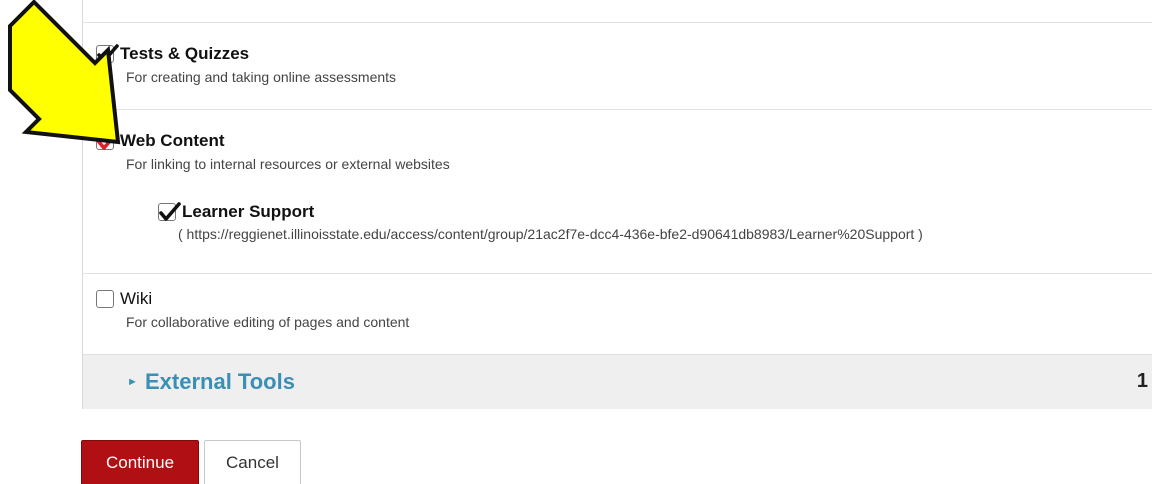 The width and height of the screenshot is (1152, 484). What do you see at coordinates (64, 72) in the screenshot?
I see `yellow-arrow-icon` at bounding box center [64, 72].